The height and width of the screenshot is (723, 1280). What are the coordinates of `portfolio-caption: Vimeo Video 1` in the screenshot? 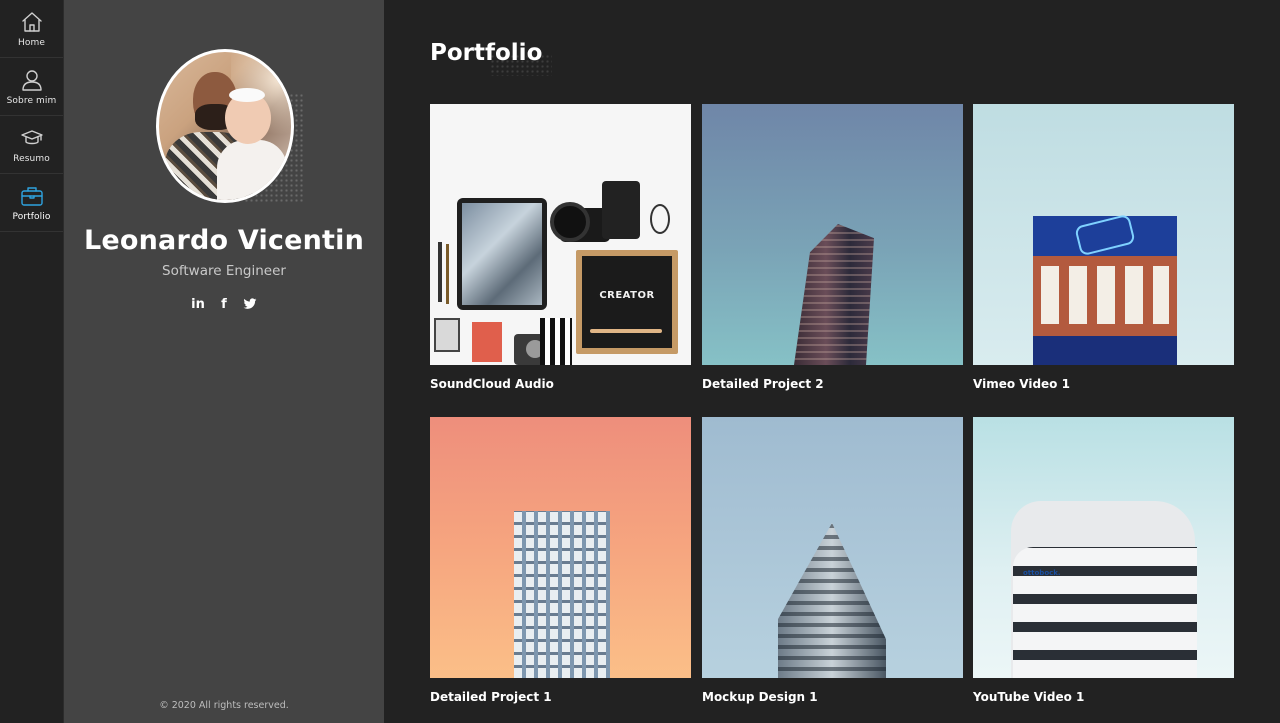 It's located at (1103, 384).